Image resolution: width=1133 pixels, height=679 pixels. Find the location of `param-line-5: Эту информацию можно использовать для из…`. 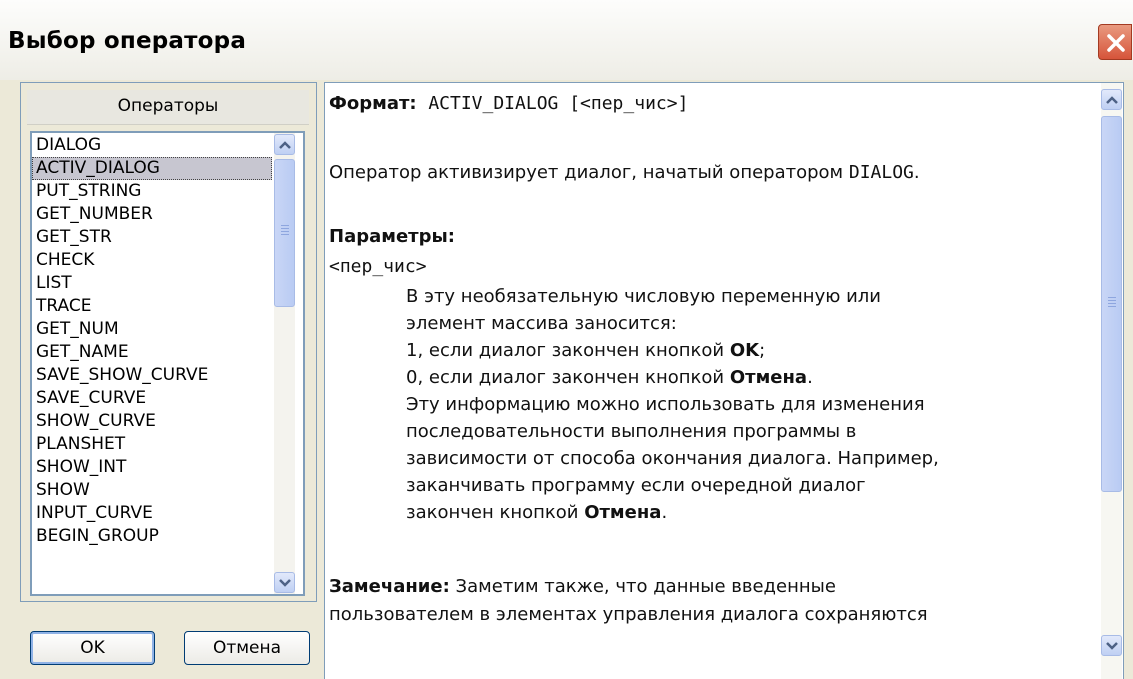

param-line-5: Эту информацию можно использовать для из… is located at coordinates (665, 404).